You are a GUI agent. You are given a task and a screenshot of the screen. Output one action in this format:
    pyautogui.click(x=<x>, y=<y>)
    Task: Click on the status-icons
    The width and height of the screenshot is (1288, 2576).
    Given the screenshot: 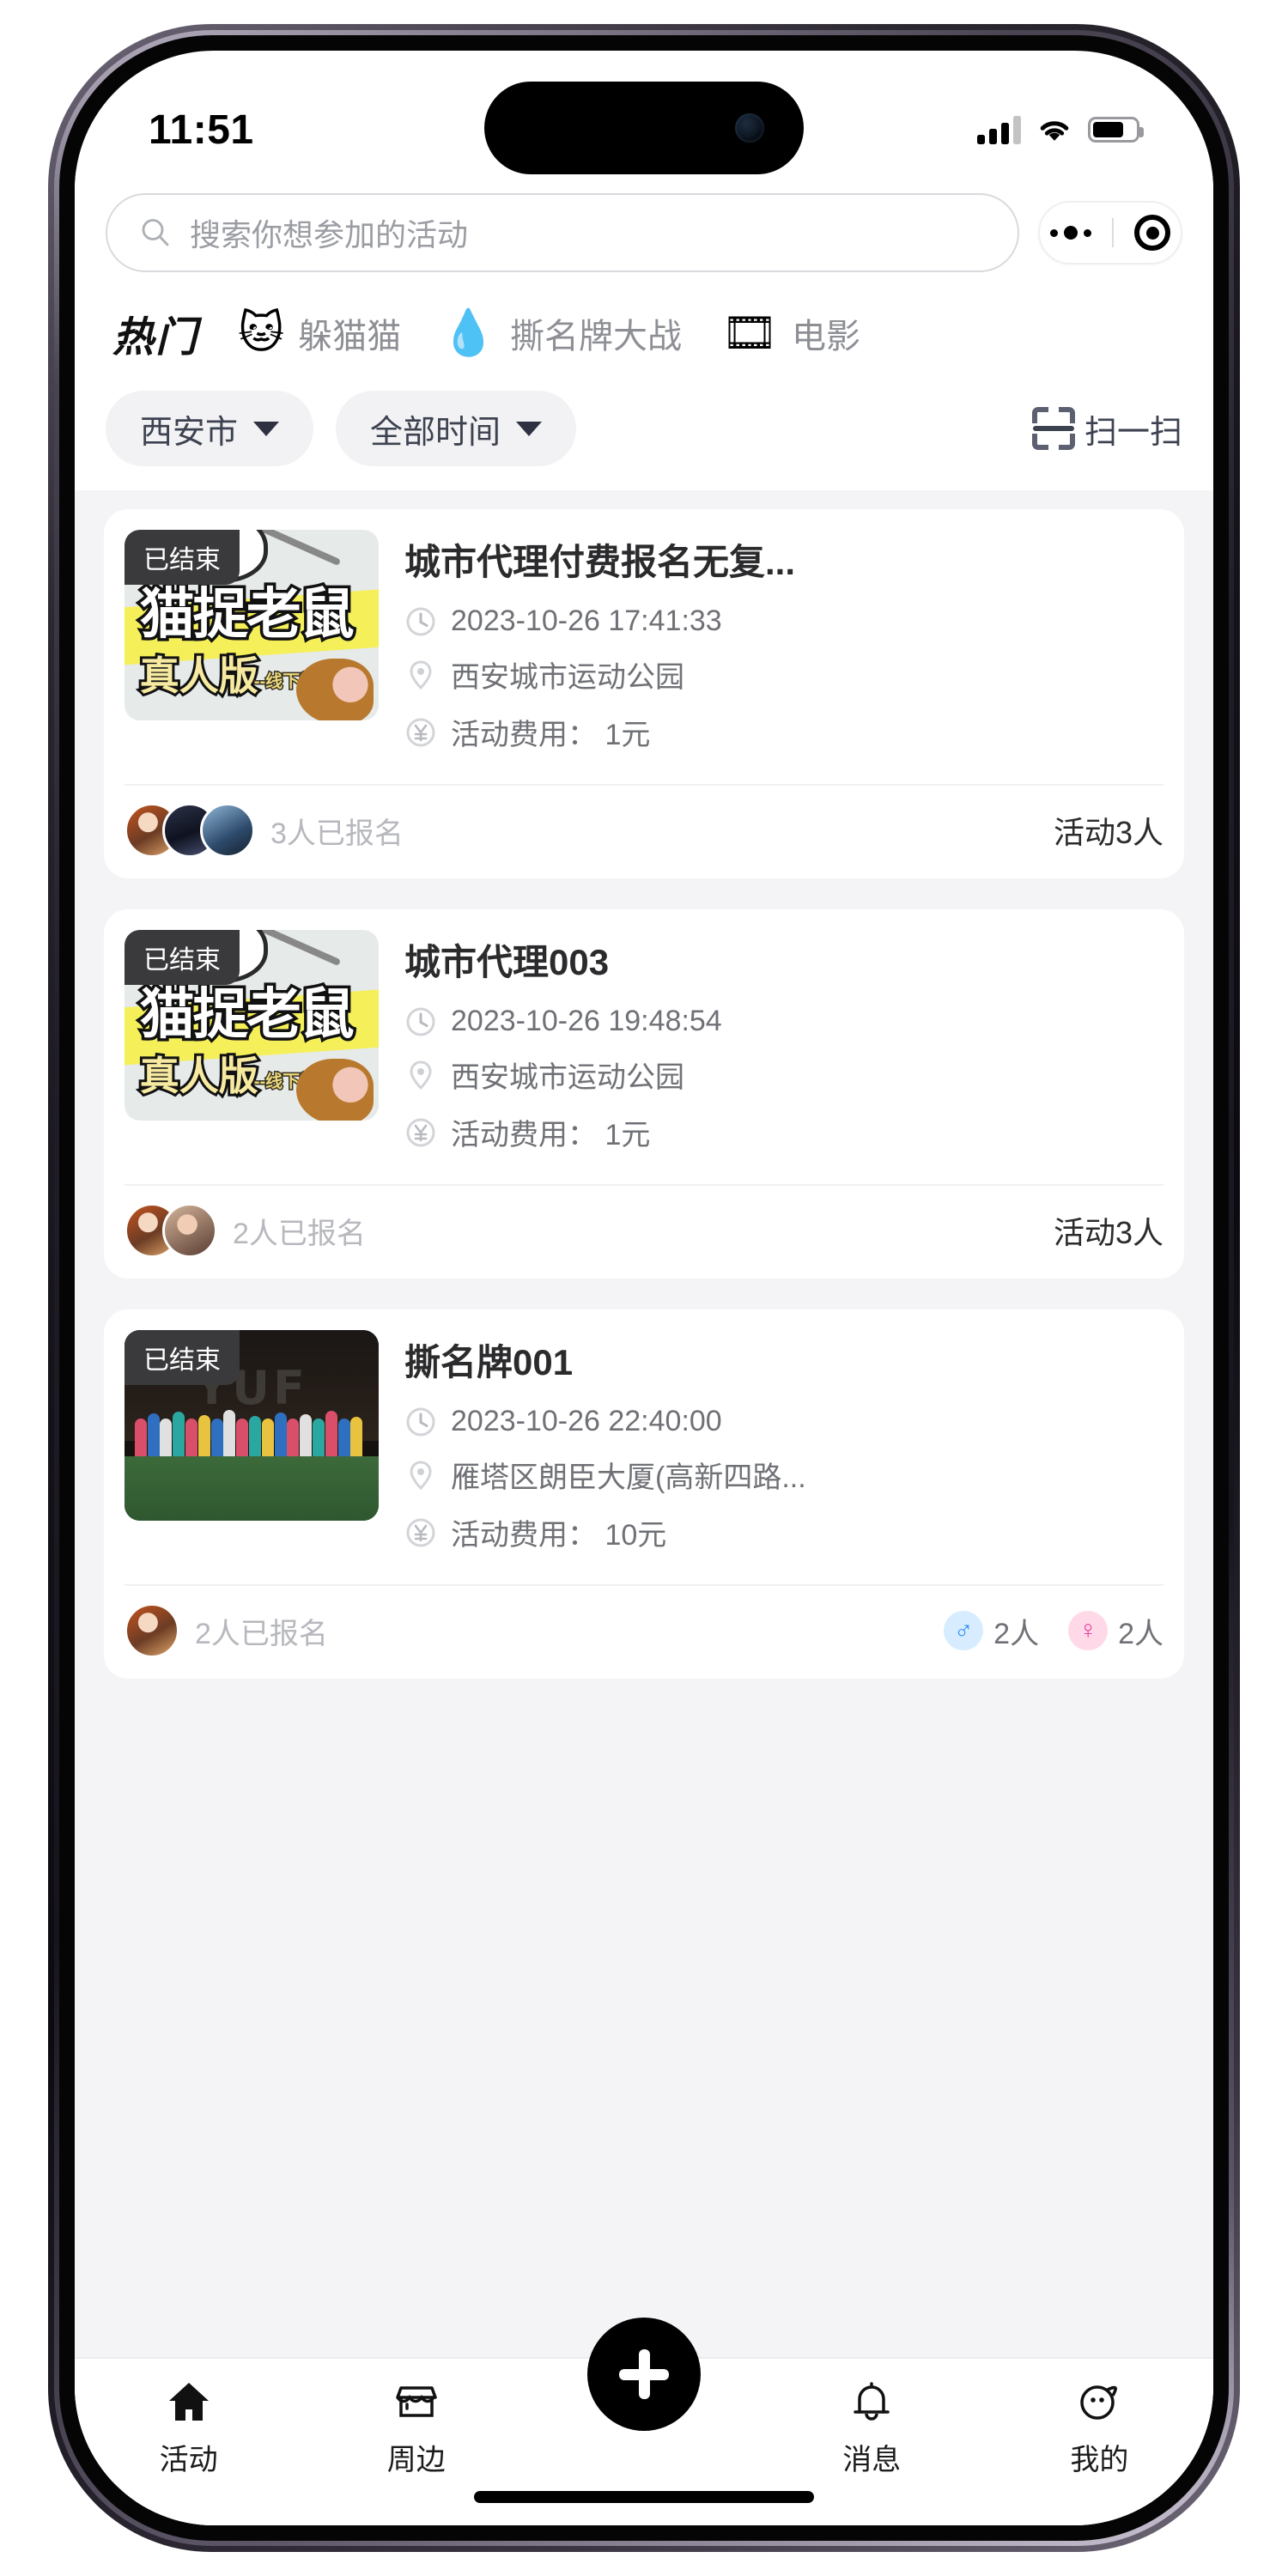 What is the action you would take?
    pyautogui.click(x=1060, y=129)
    